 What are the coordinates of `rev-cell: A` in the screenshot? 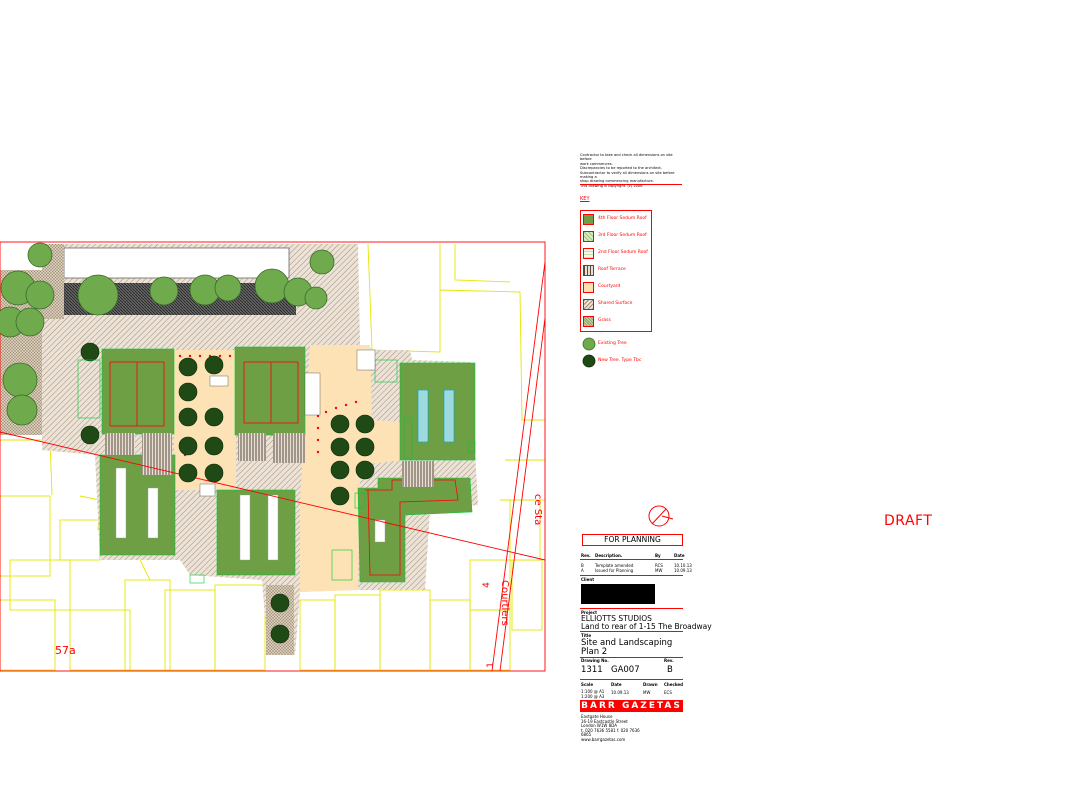 It's located at (582, 570).